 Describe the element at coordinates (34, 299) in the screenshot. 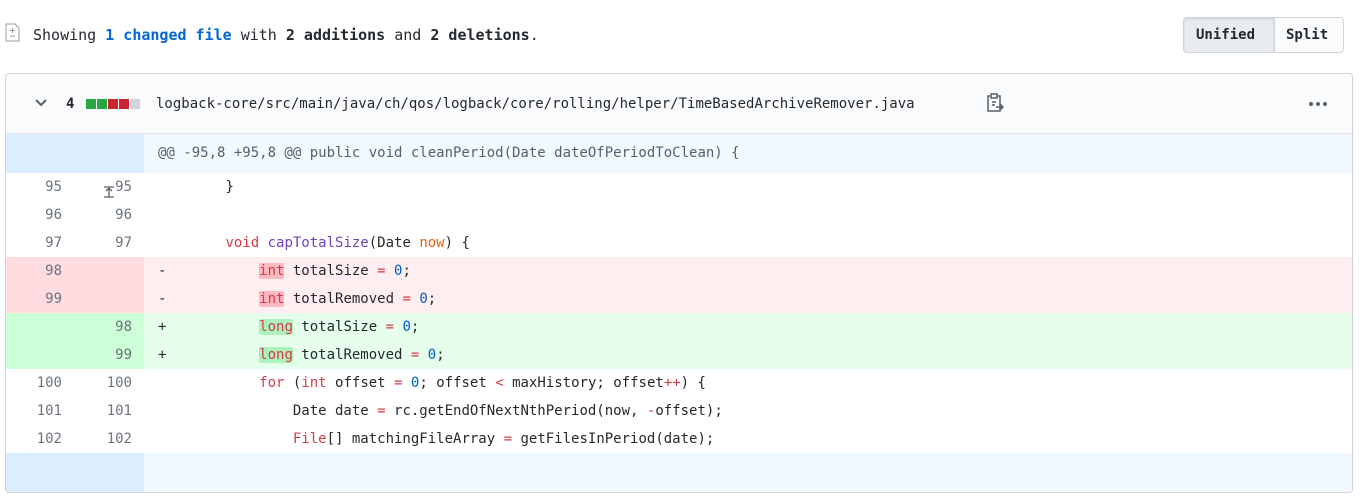

I see `old-line-number: 99` at that location.